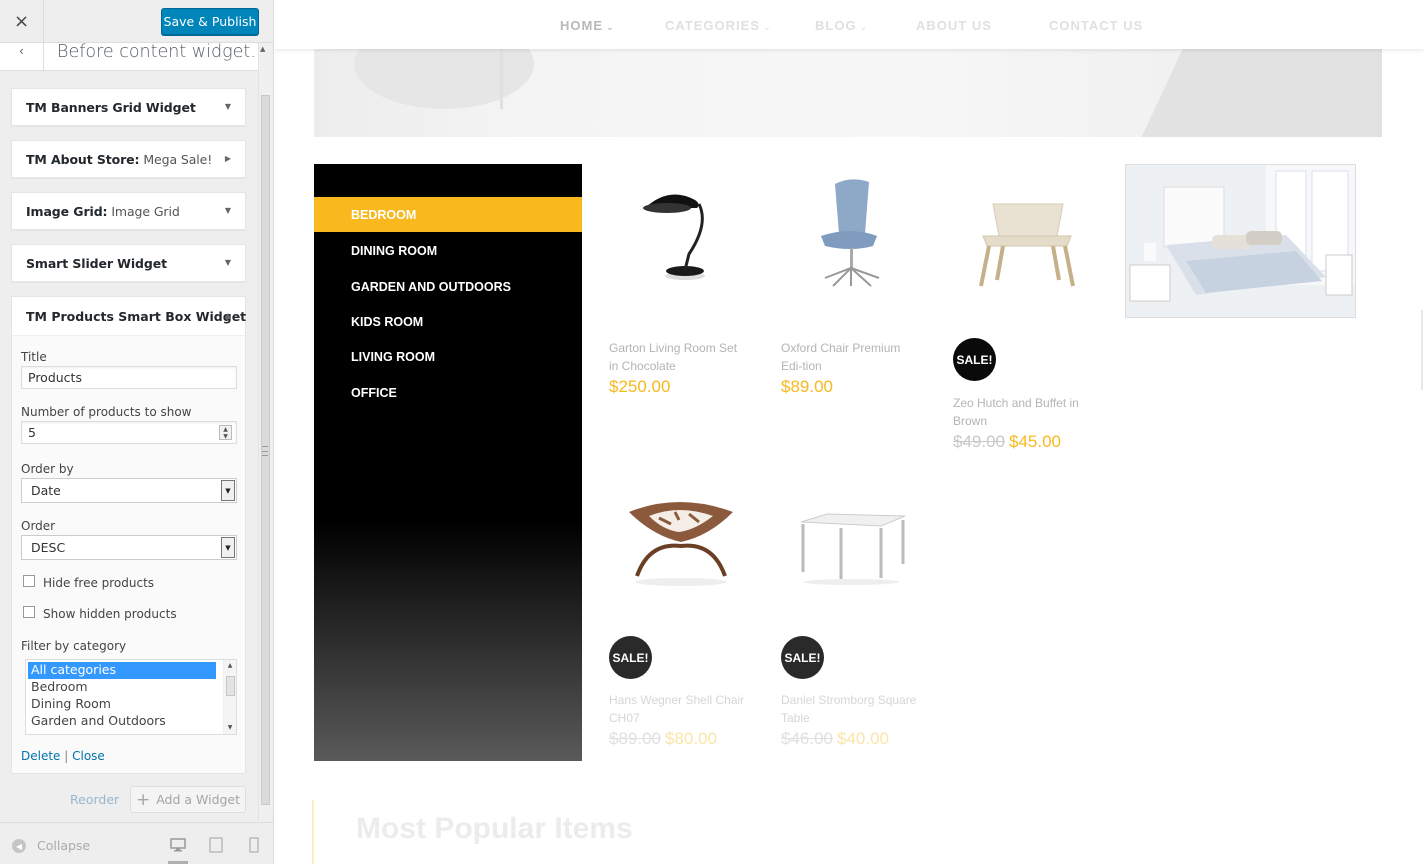 The width and height of the screenshot is (1424, 864). What do you see at coordinates (663, 739) in the screenshot?
I see `product-price: $89.00 $80.00` at bounding box center [663, 739].